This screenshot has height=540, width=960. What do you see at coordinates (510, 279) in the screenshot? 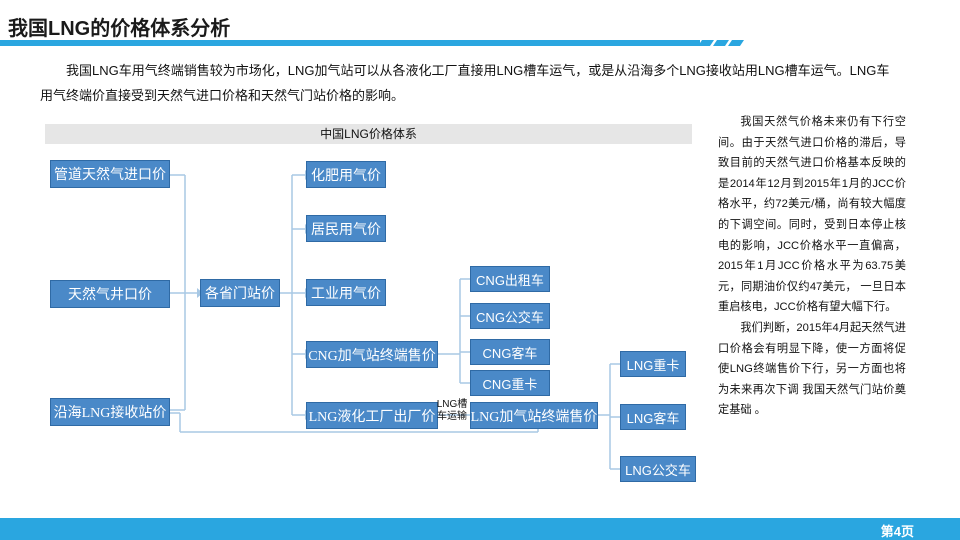
I see `cng-taxi: CNG出租车` at bounding box center [510, 279].